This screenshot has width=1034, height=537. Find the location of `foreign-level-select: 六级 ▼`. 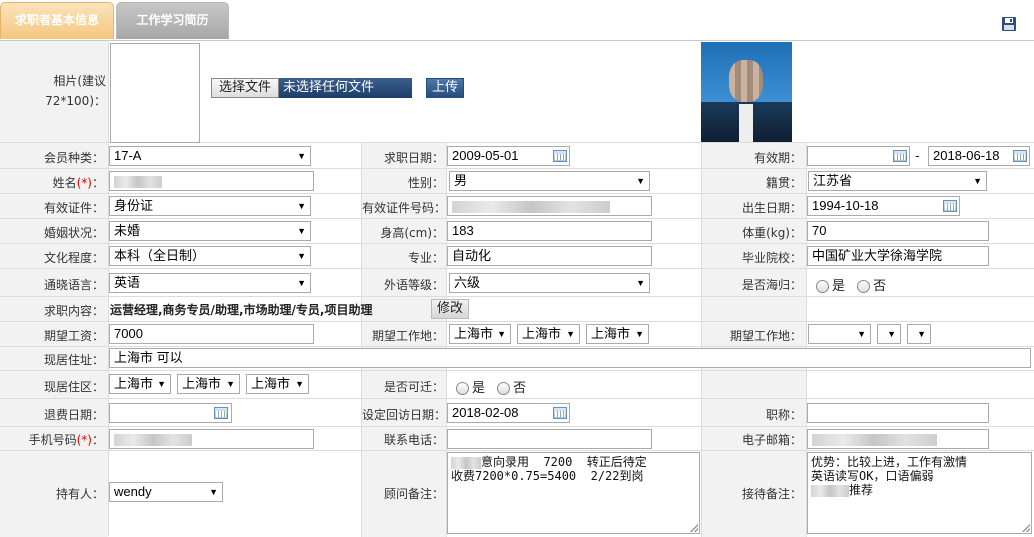

foreign-level-select: 六级 ▼ is located at coordinates (549, 283).